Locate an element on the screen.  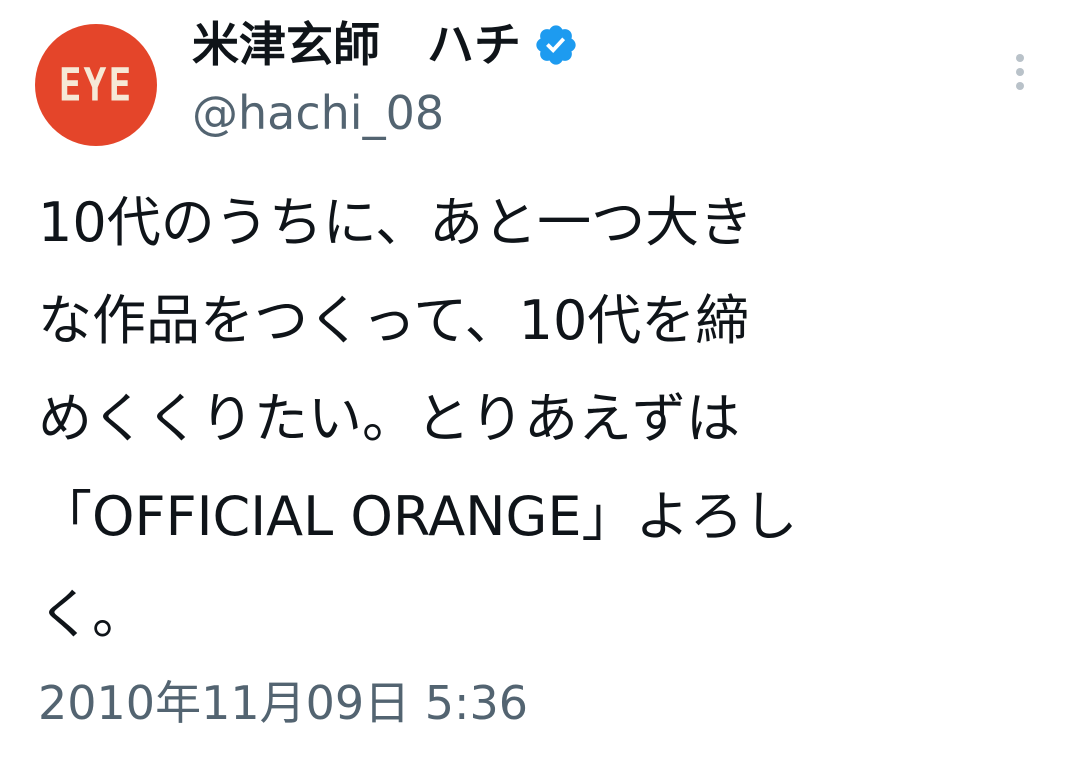
tweet-text-line: めくくりたい。とりあえずは is located at coordinates (389, 418).